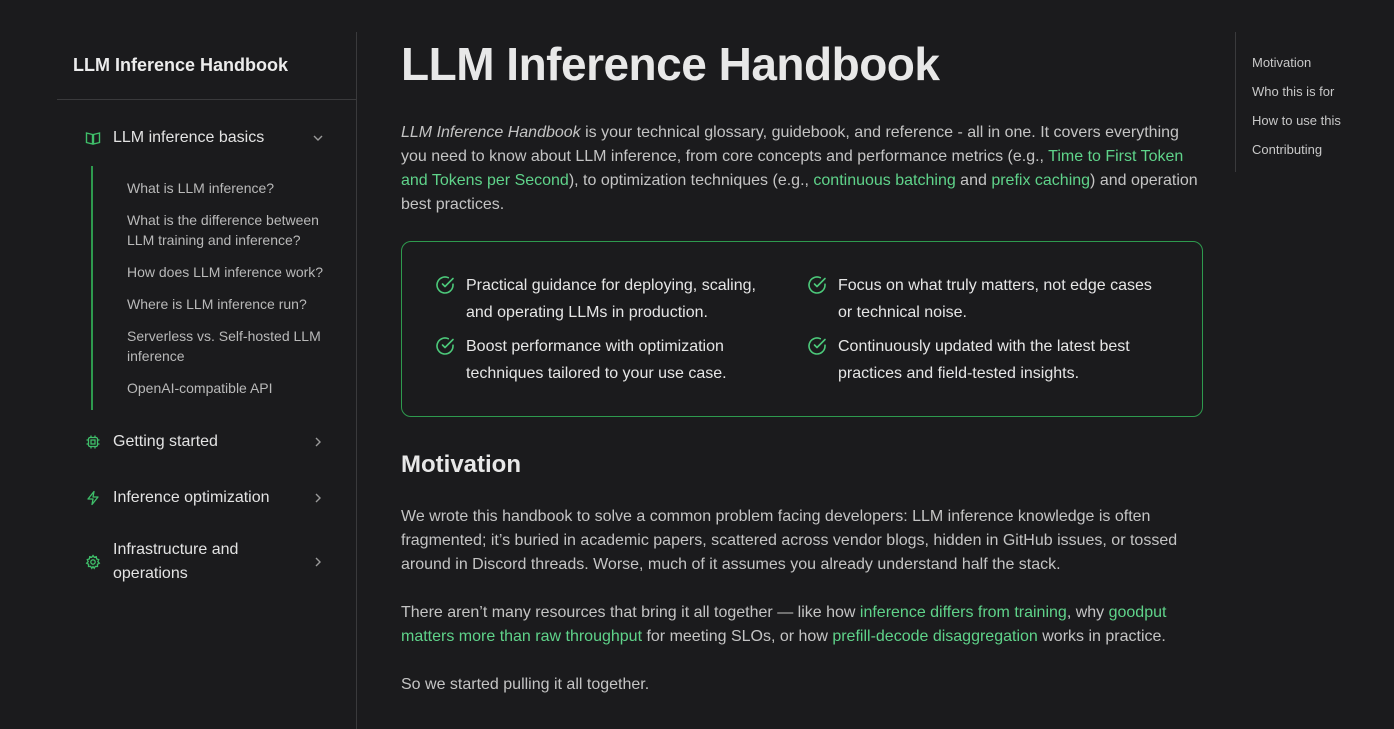 The height and width of the screenshot is (729, 1394). What do you see at coordinates (224, 188) in the screenshot?
I see `sidebar-item-what-is-llm-inference: What is LLM inference?` at bounding box center [224, 188].